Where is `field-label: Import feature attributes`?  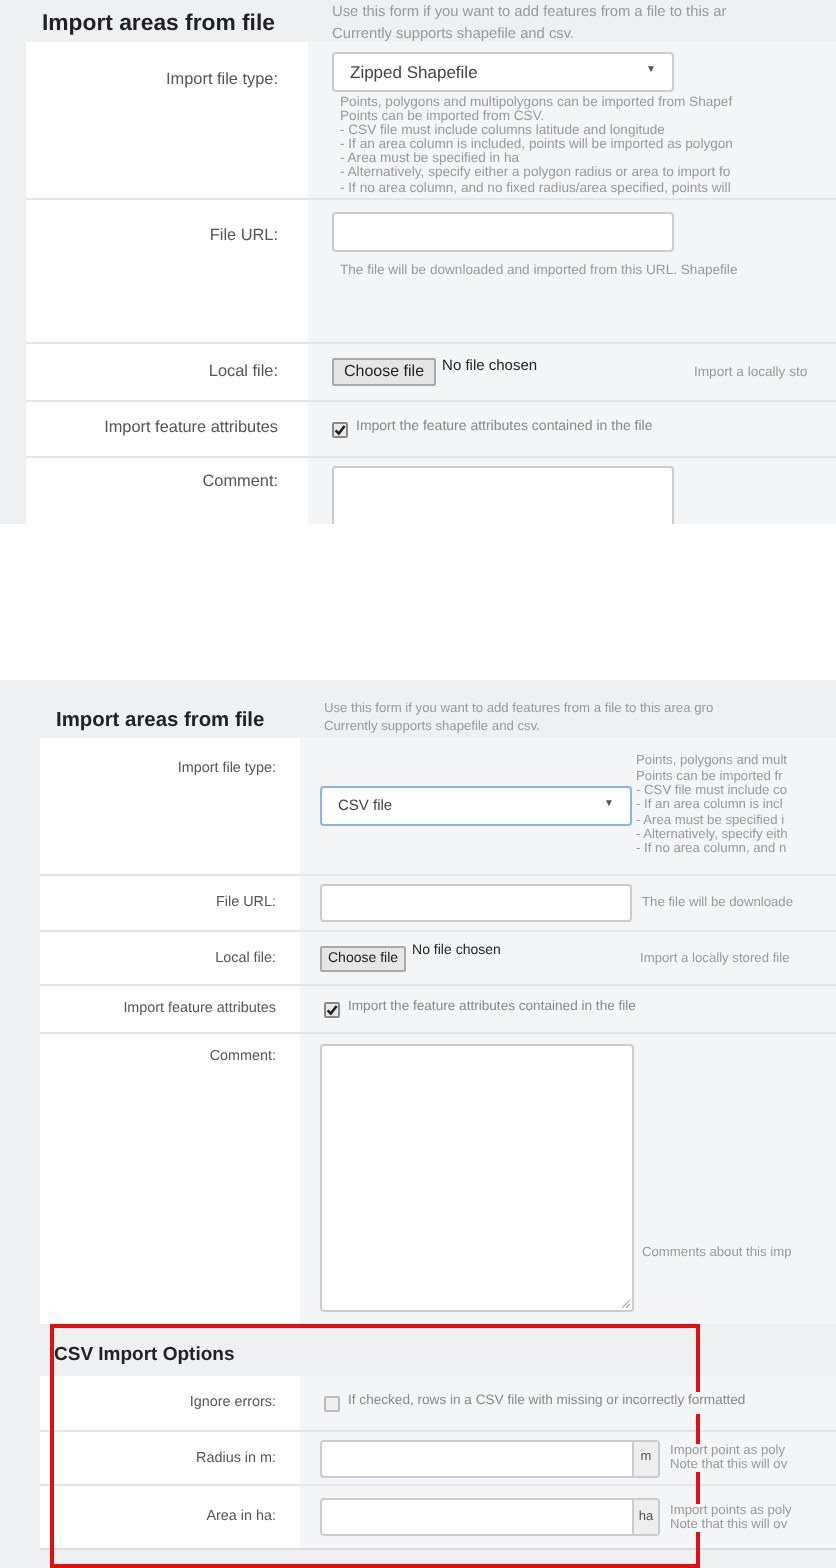 field-label: Import feature attributes is located at coordinates (192, 428).